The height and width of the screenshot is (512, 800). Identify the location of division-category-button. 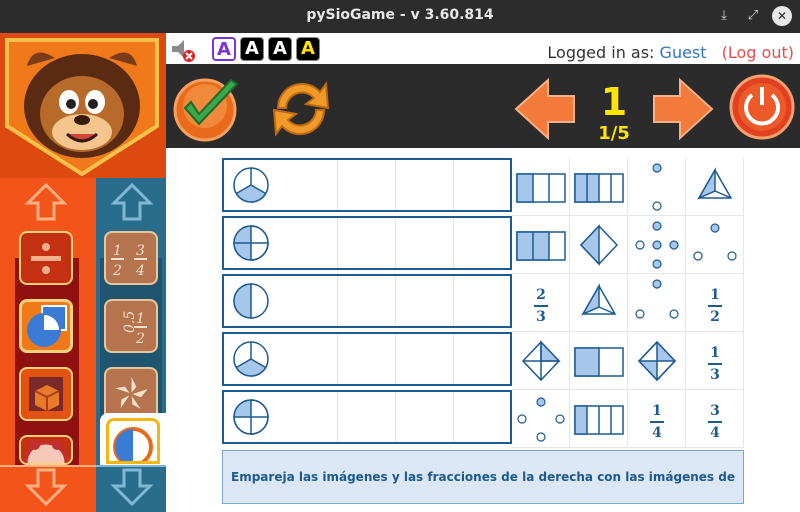
(46, 258).